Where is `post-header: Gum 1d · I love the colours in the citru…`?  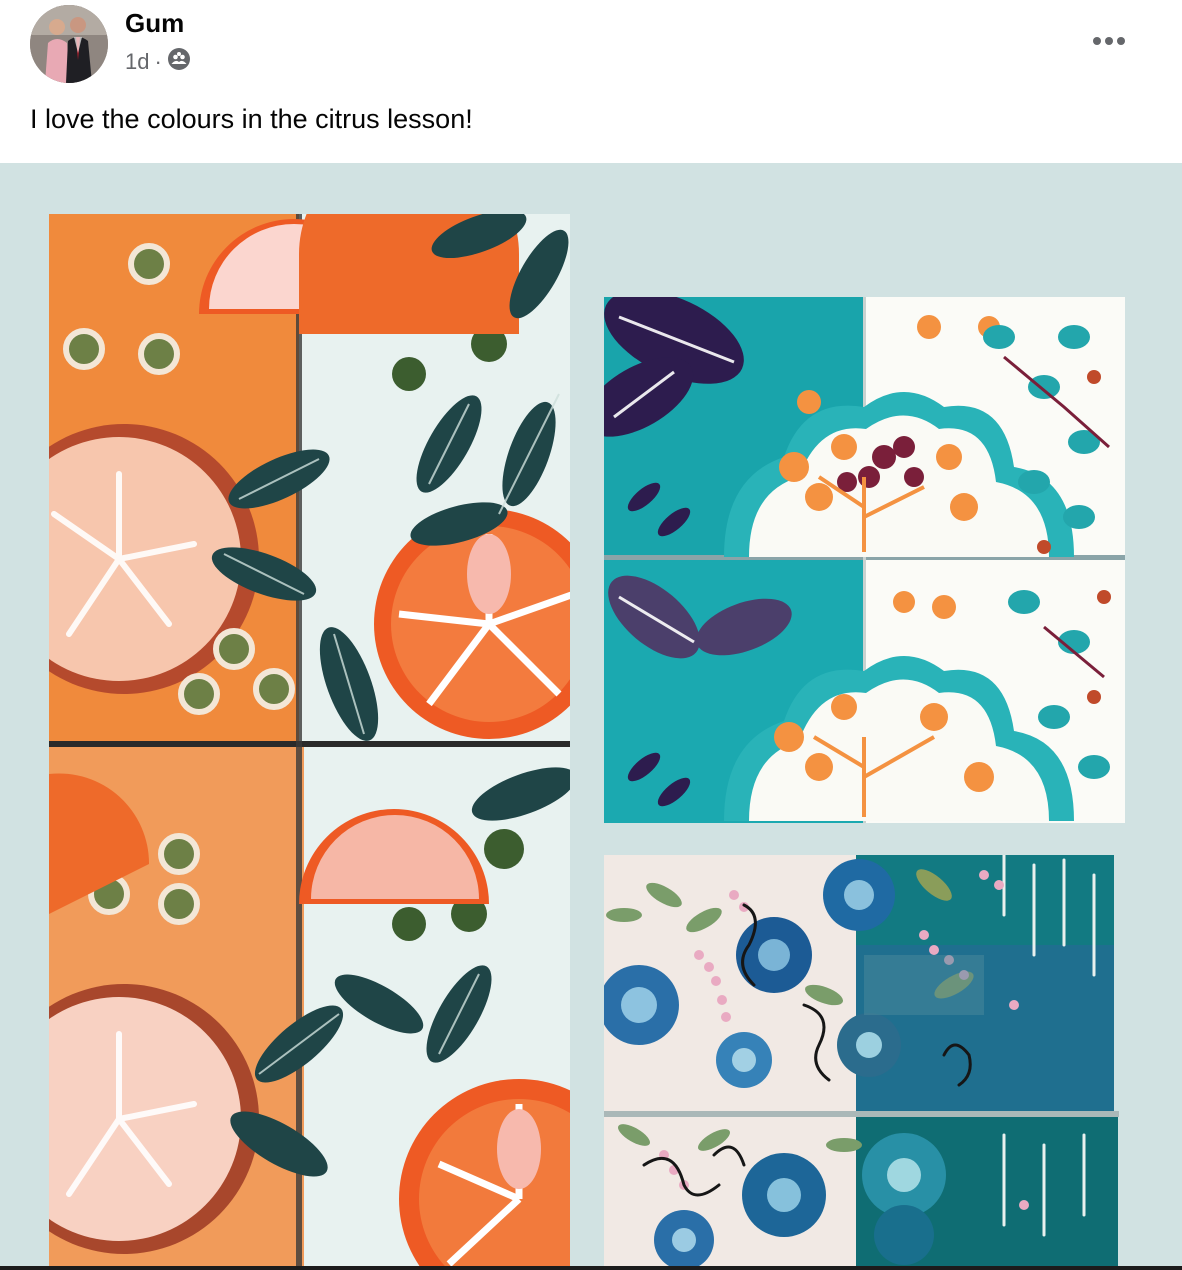
post-header: Gum 1d · I love the colours in the citru… is located at coordinates (591, 81).